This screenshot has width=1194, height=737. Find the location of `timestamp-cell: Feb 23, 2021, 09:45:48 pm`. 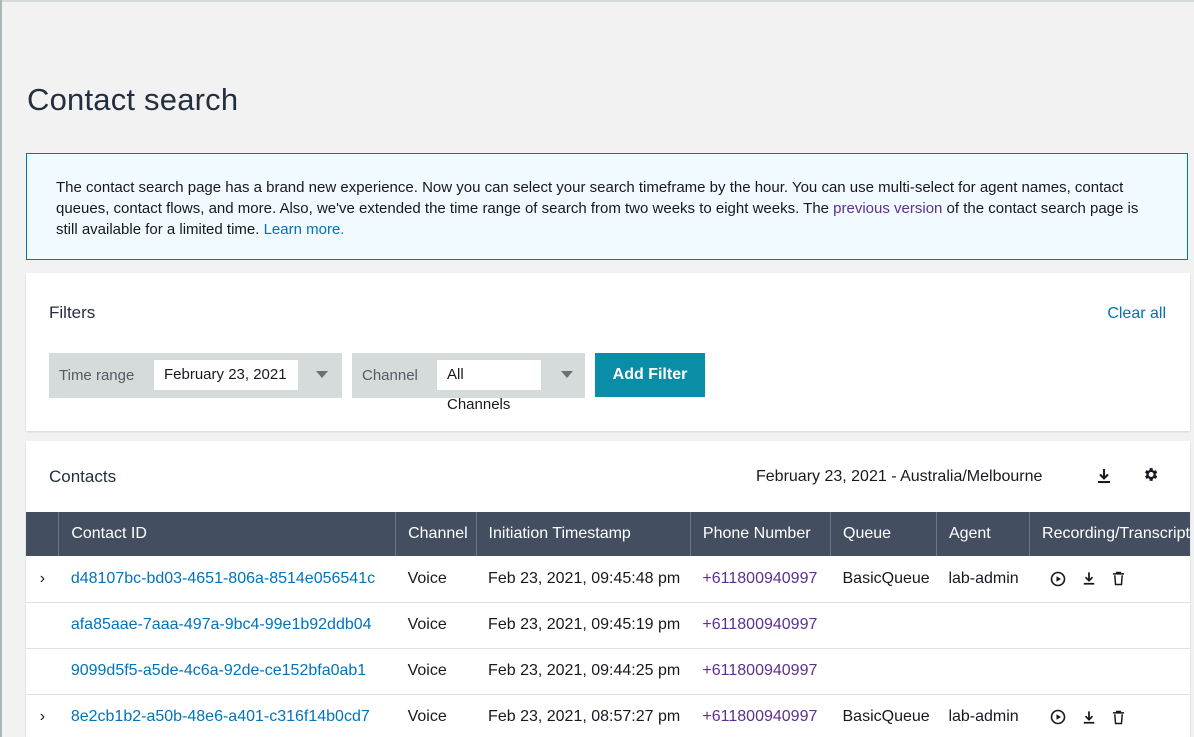

timestamp-cell: Feb 23, 2021, 09:45:48 pm is located at coordinates (583, 579).